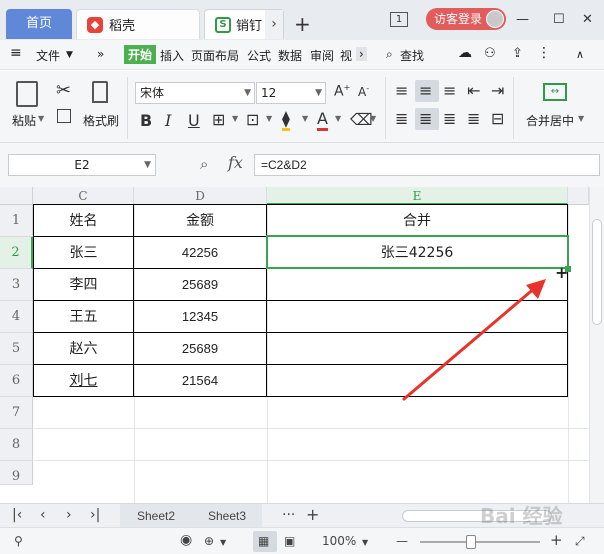  Describe the element at coordinates (200, 221) in the screenshot. I see `cell-d1: 金额` at that location.